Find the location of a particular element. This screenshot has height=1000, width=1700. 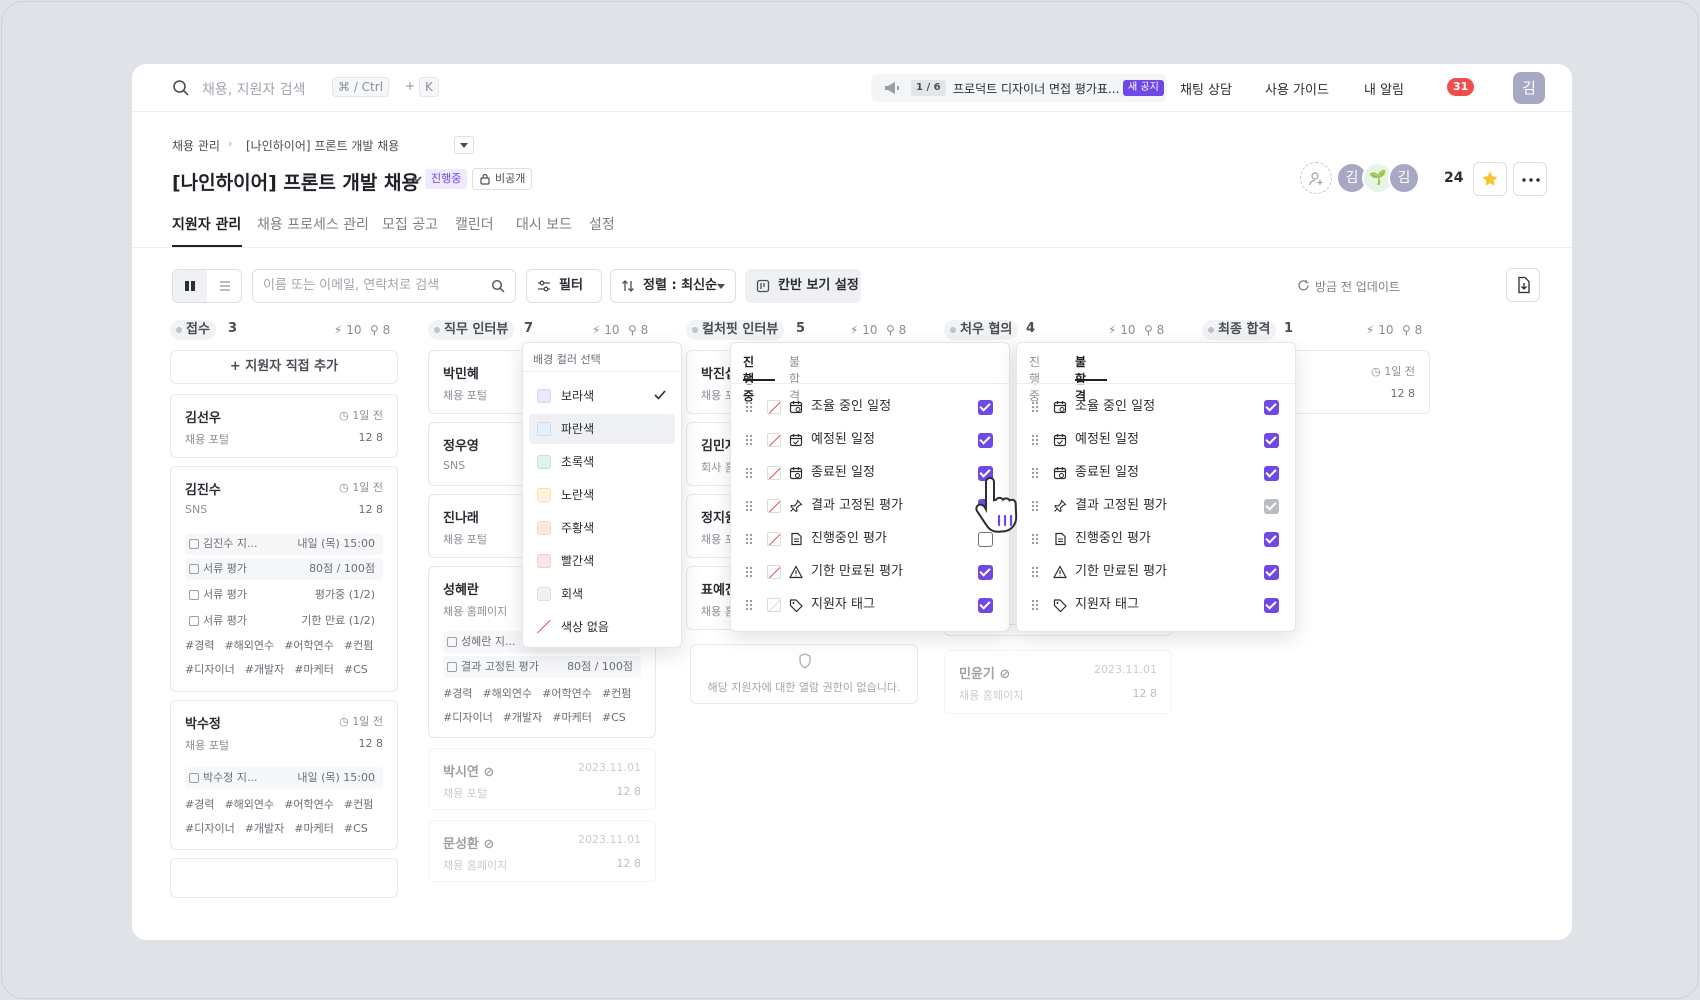

notice-banner: 1 / 6 프로덕트 디자이너 면접 평가표... 새 공지 is located at coordinates (1019, 88).